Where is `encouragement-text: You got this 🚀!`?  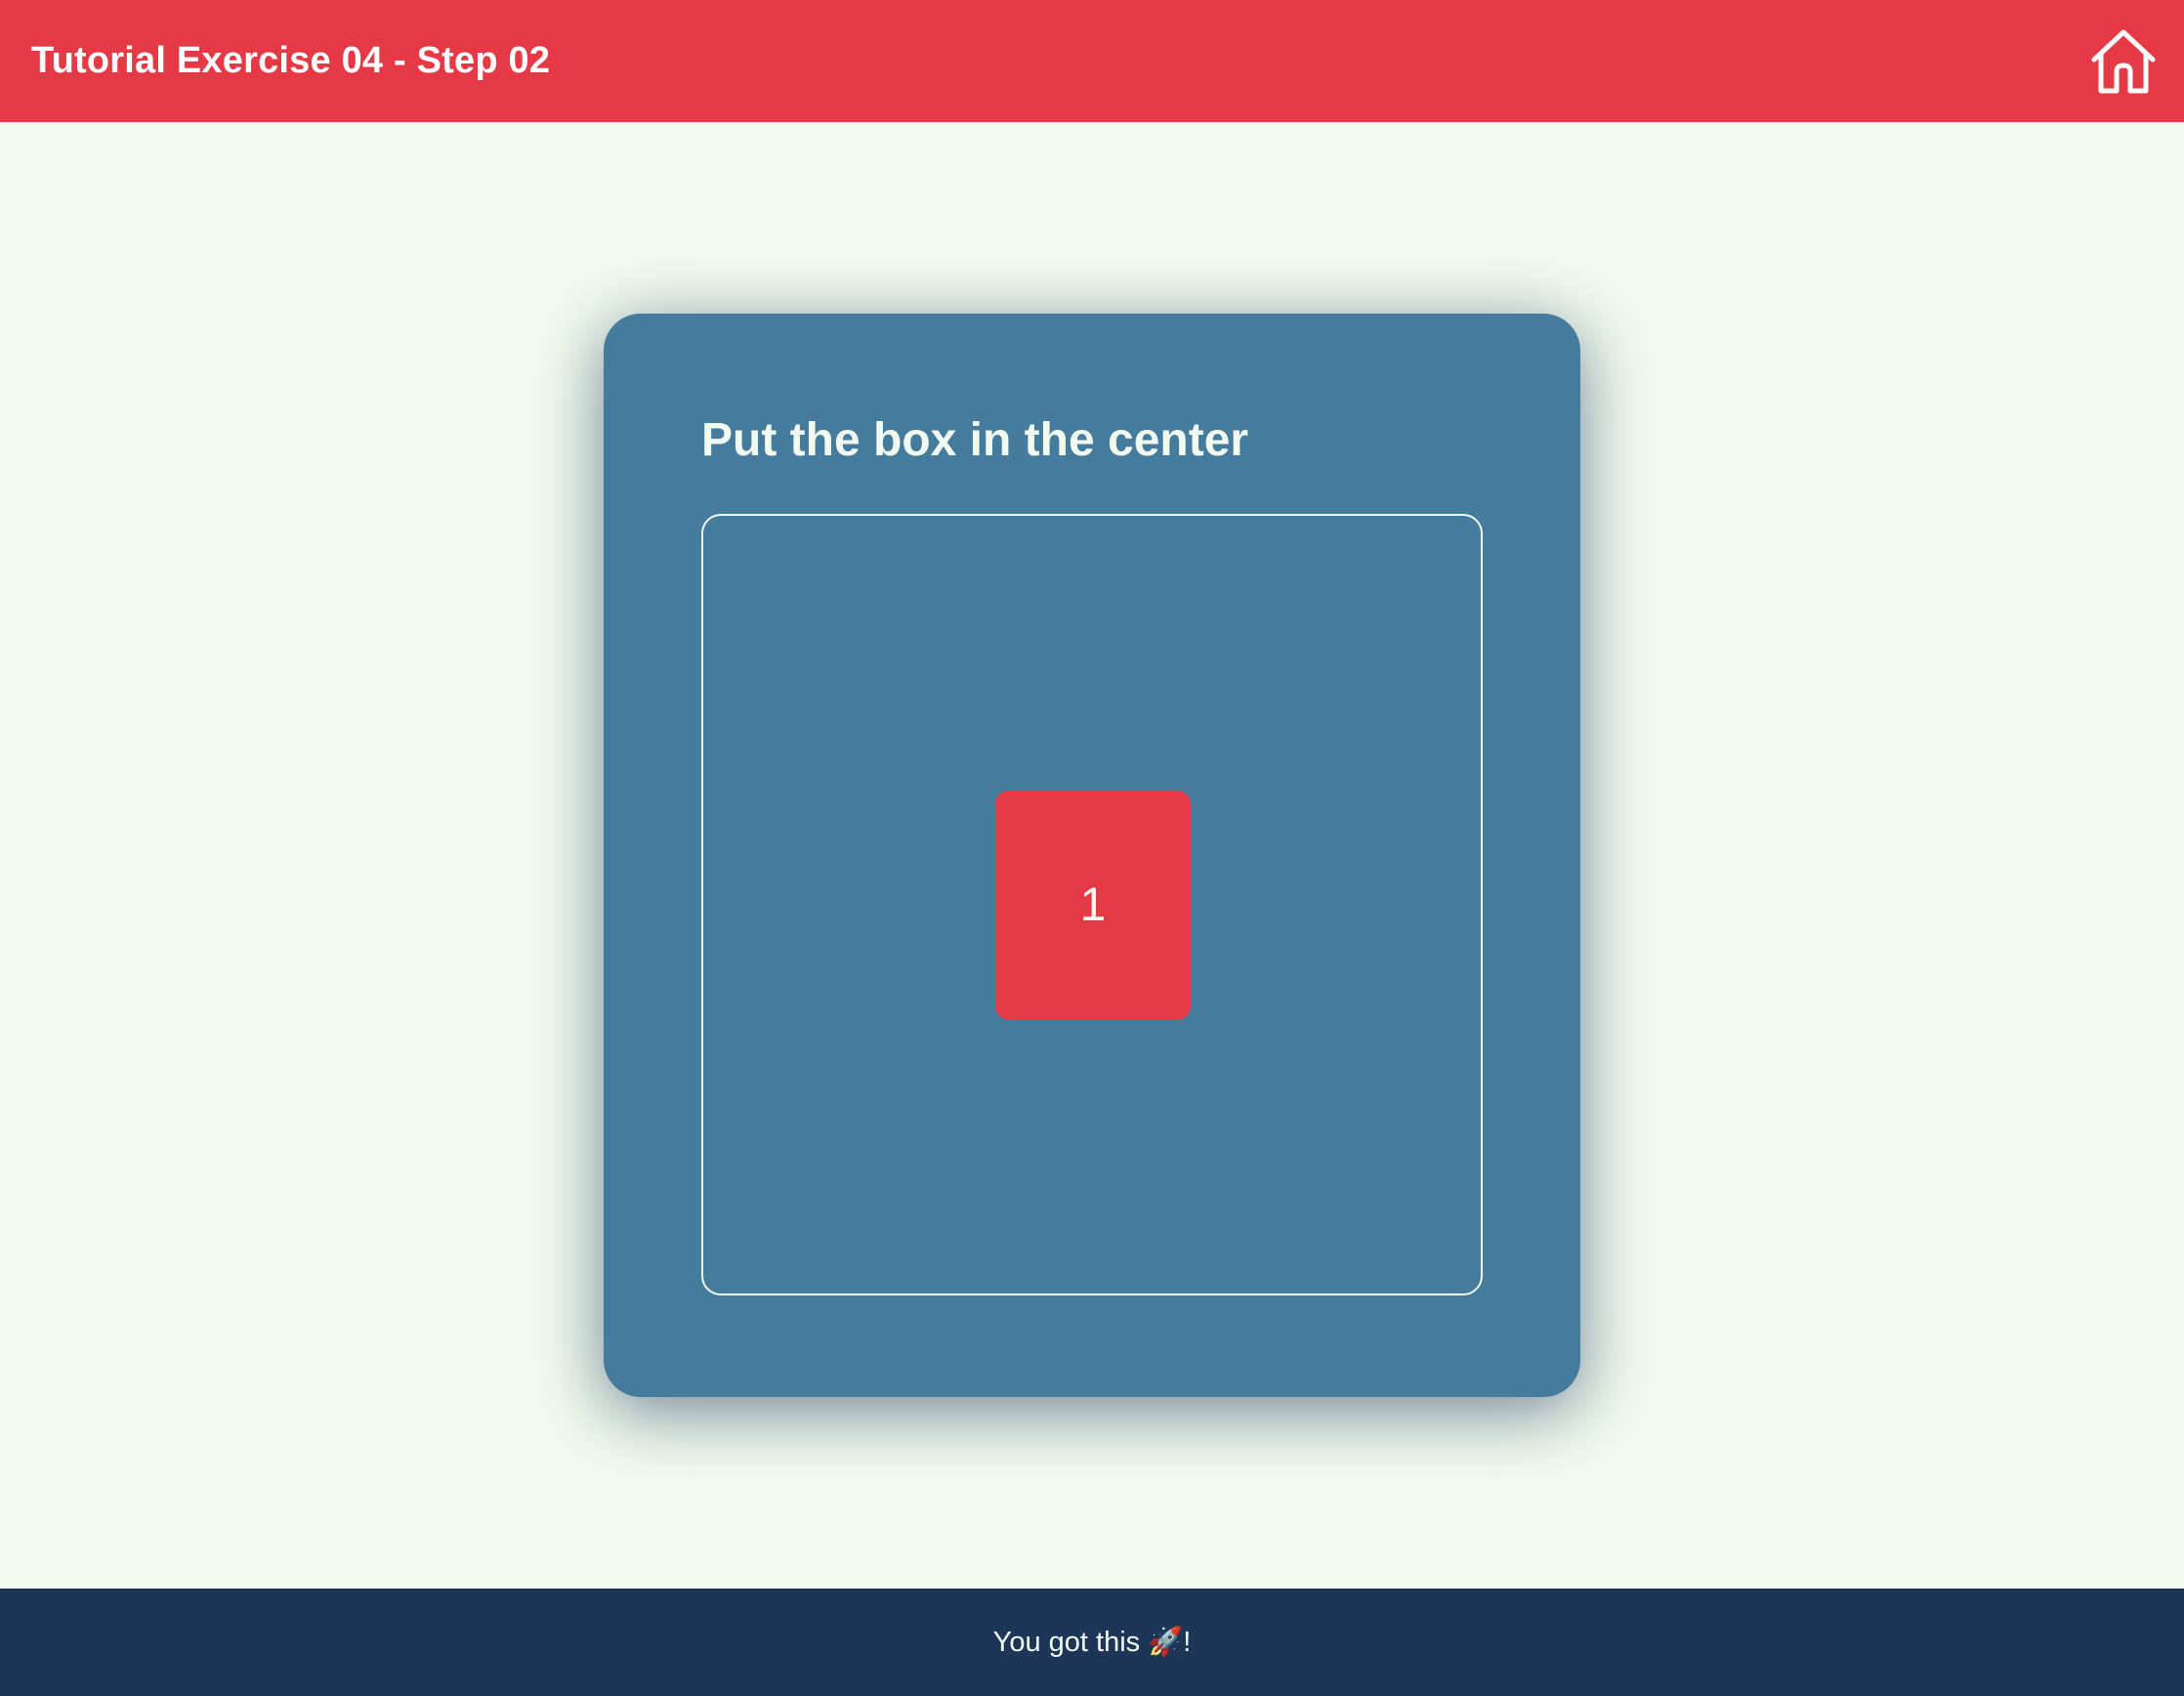 encouragement-text: You got this 🚀! is located at coordinates (1092, 1642).